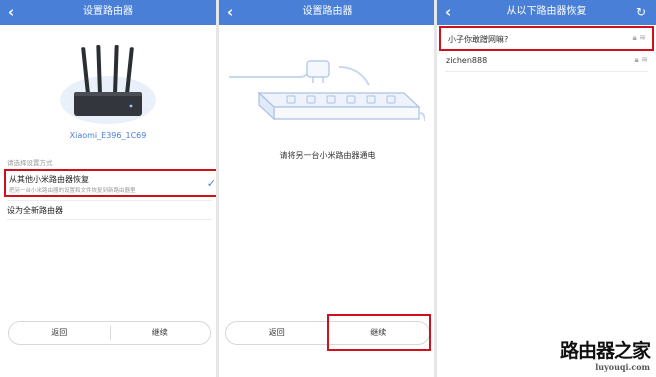 This screenshot has height=377, width=656. Describe the element at coordinates (622, 367) in the screenshot. I see `watermark-url: luyouqi.com` at that location.